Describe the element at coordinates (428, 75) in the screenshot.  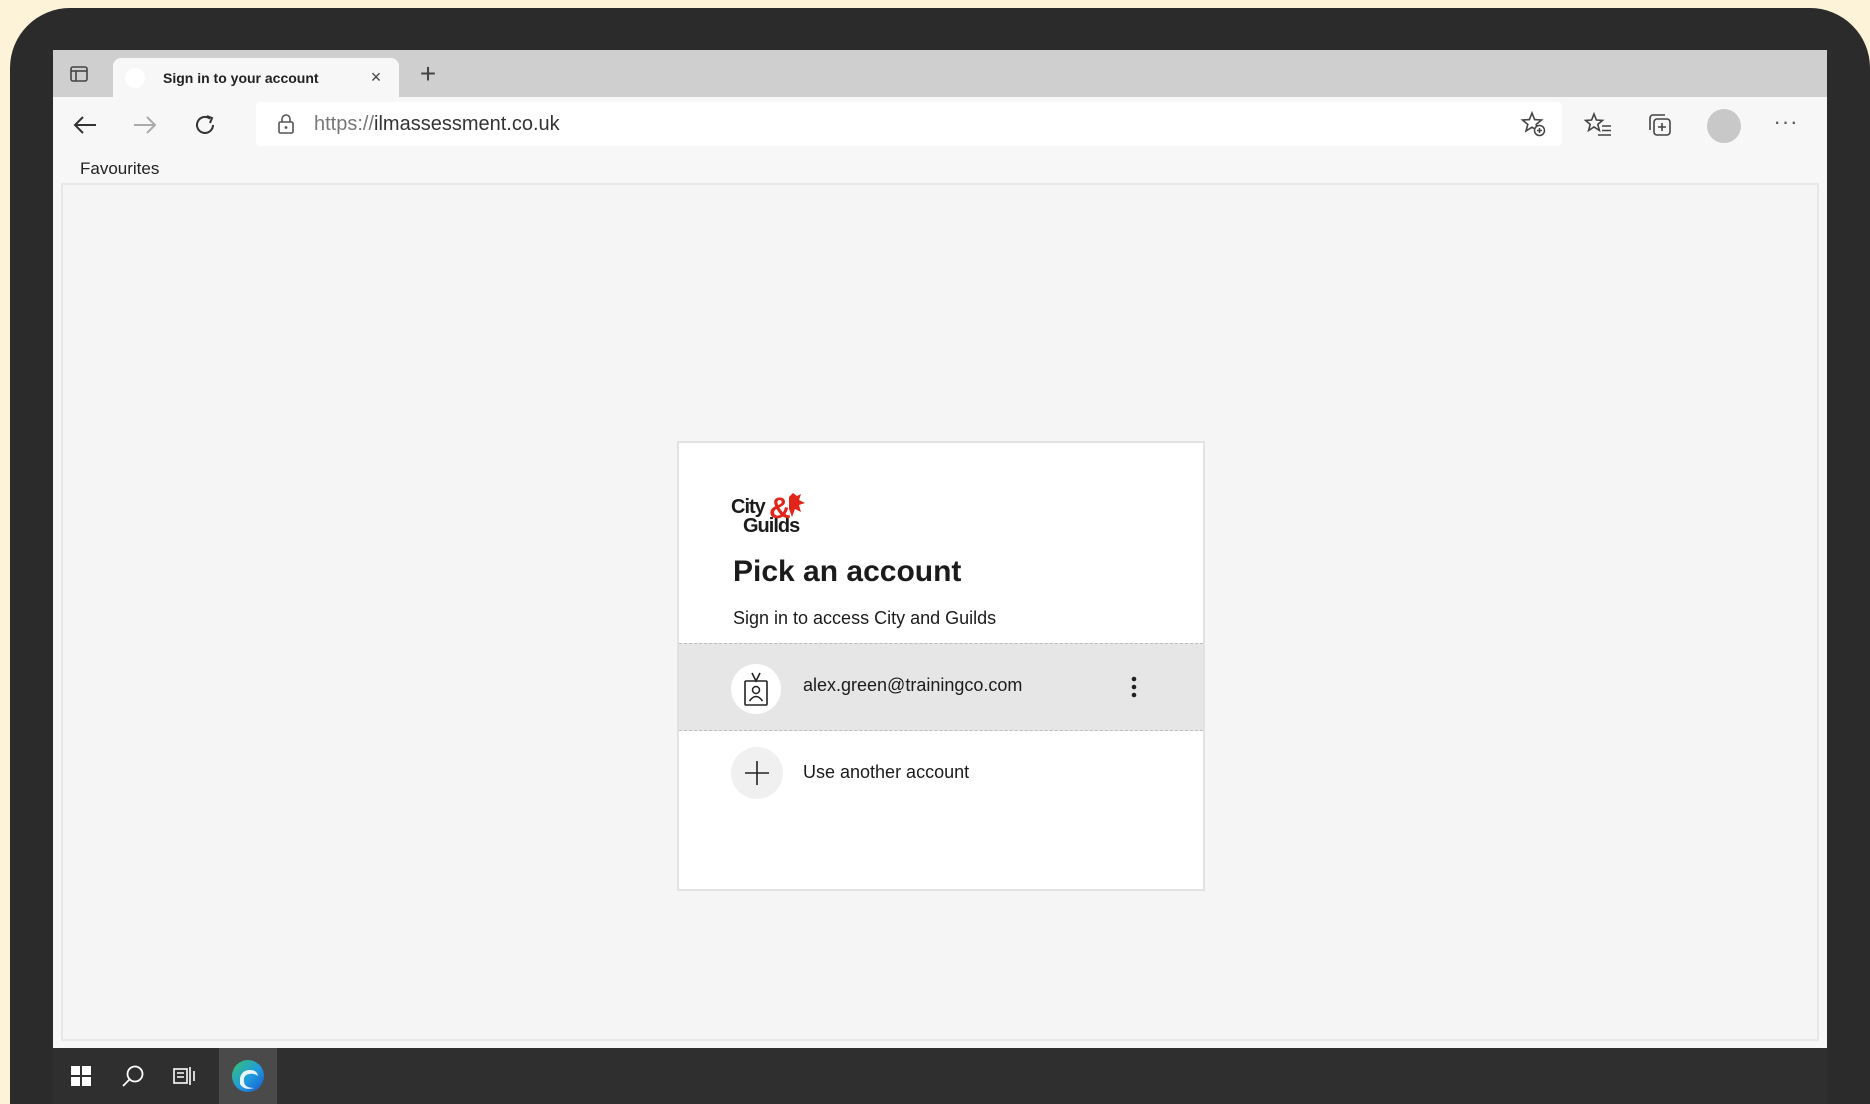
I see `new-tab-button: +` at that location.